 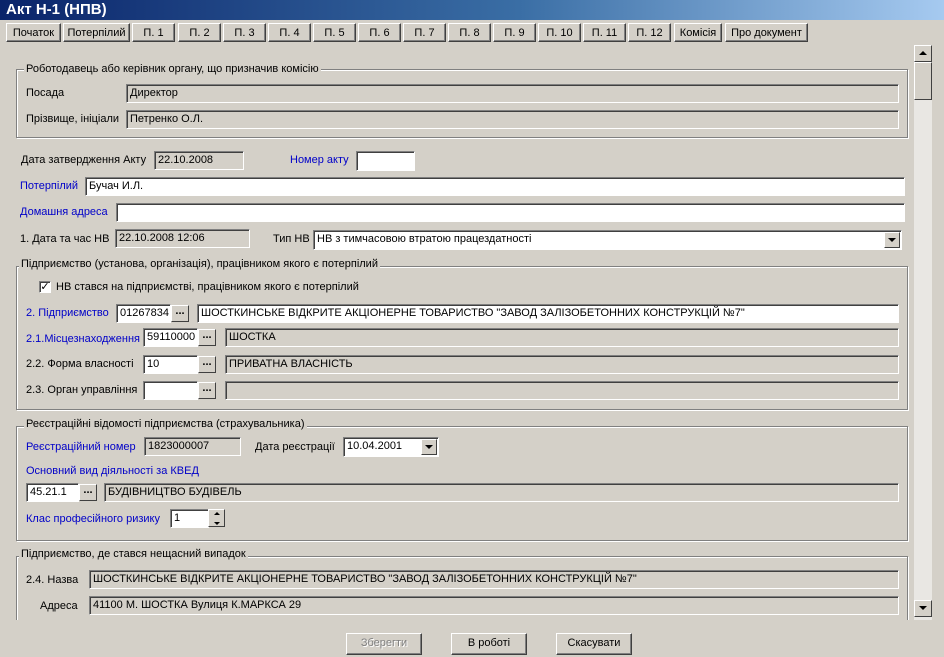 I want to click on risk-class-spinner, so click(x=216, y=518).